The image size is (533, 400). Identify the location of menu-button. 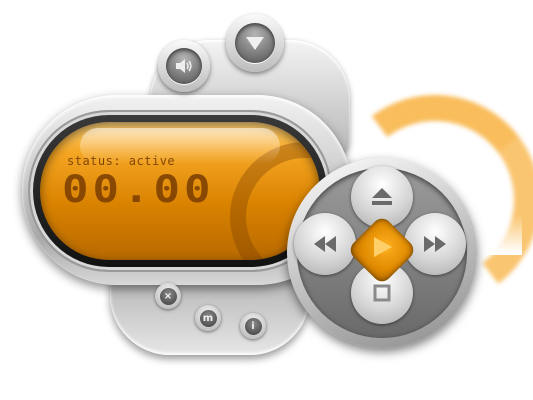
(255, 43).